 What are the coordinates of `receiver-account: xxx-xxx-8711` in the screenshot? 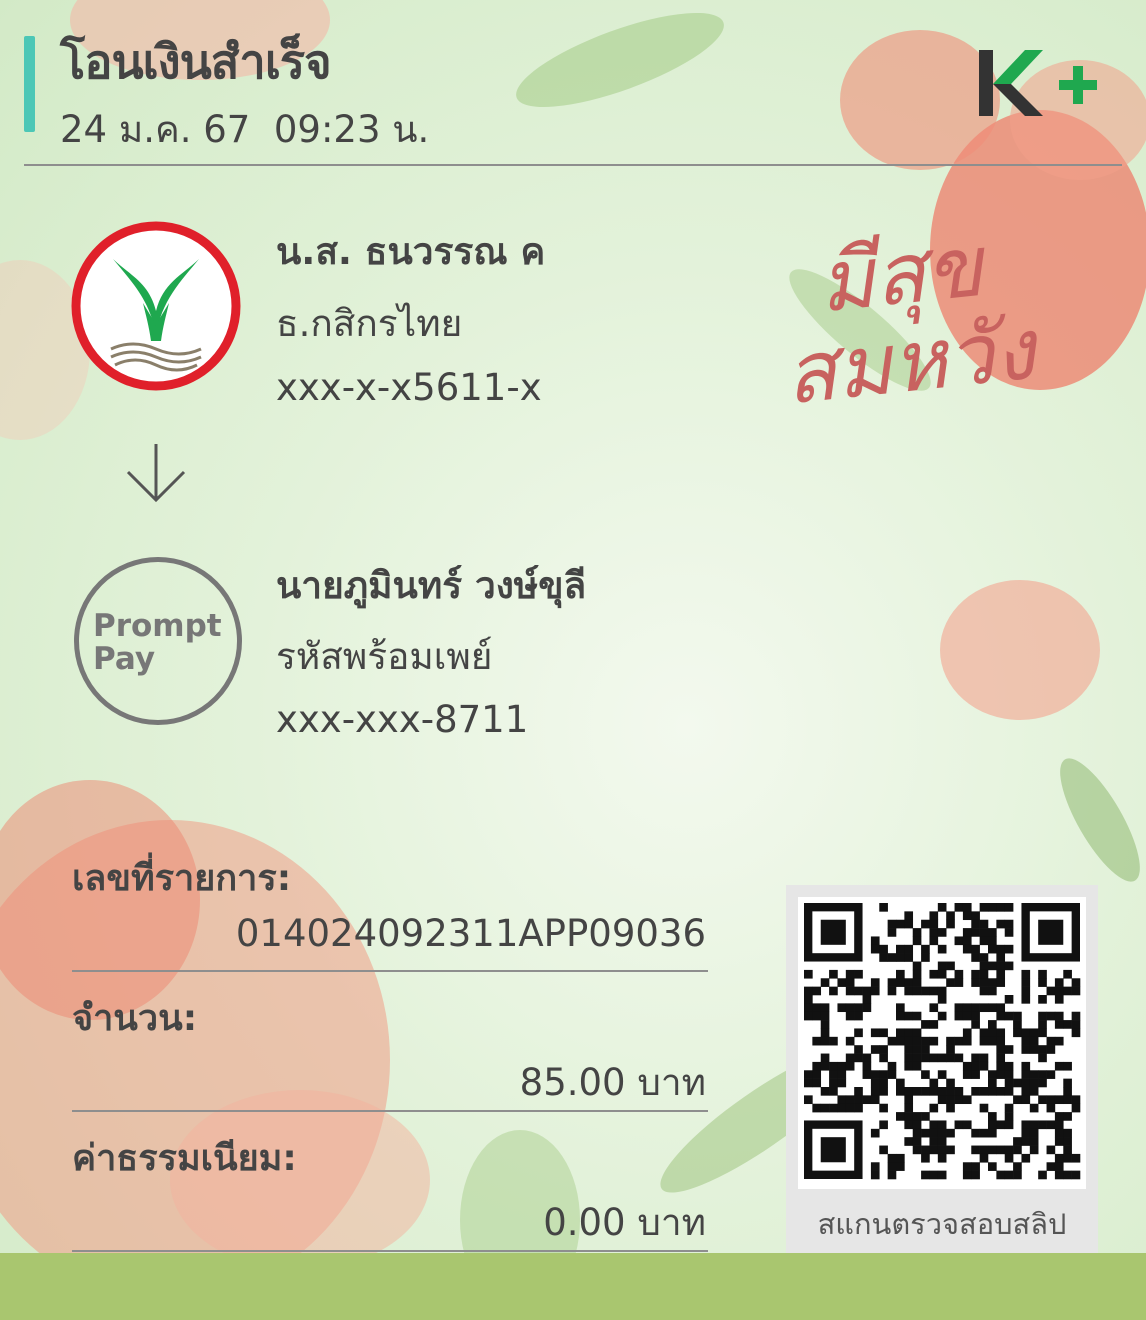 It's located at (402, 719).